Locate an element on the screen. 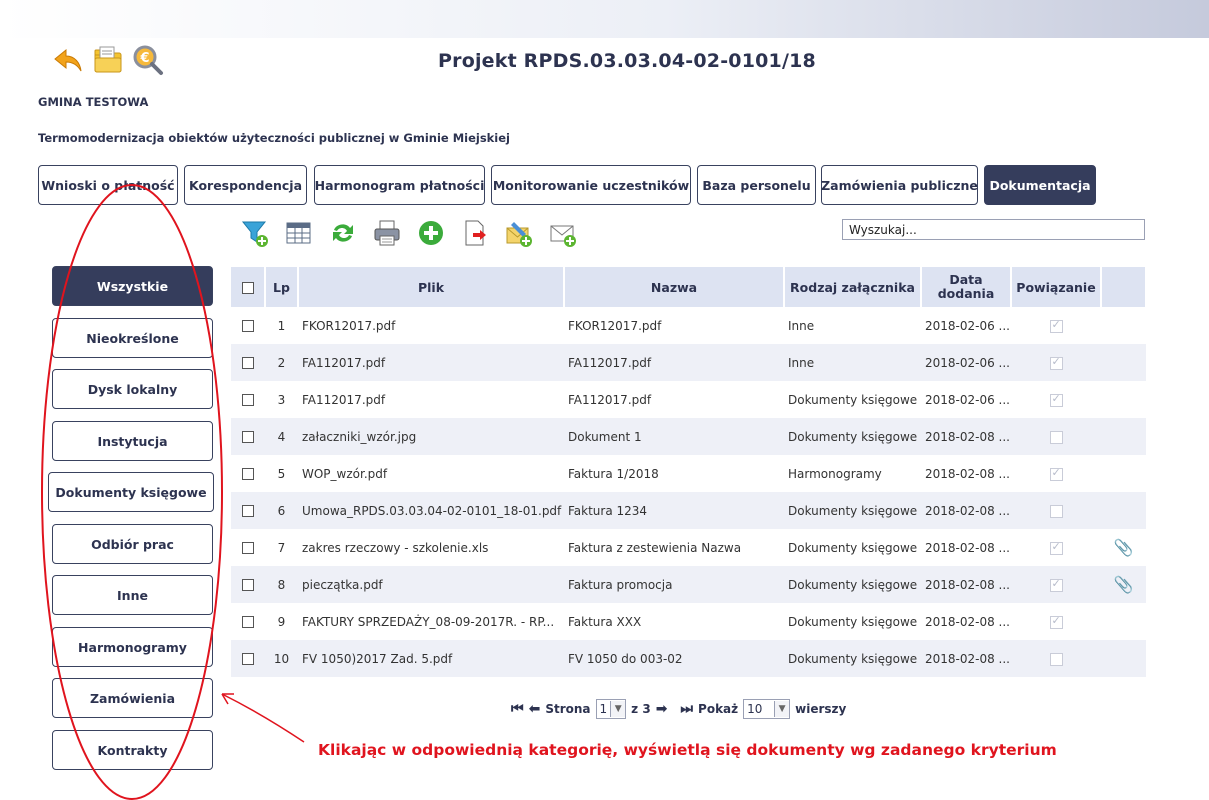 The image size is (1209, 800). page-select-value: 1 is located at coordinates (603, 709).